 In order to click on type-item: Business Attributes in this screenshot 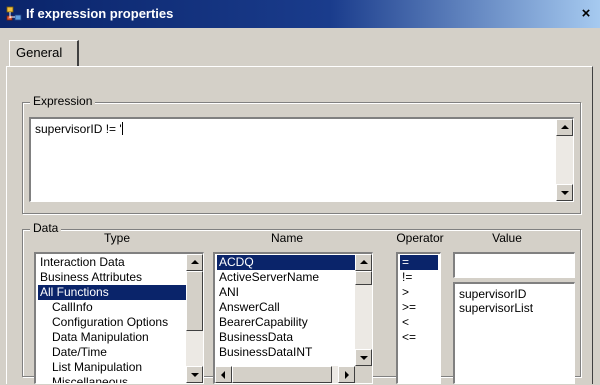, I will do `click(90, 277)`.